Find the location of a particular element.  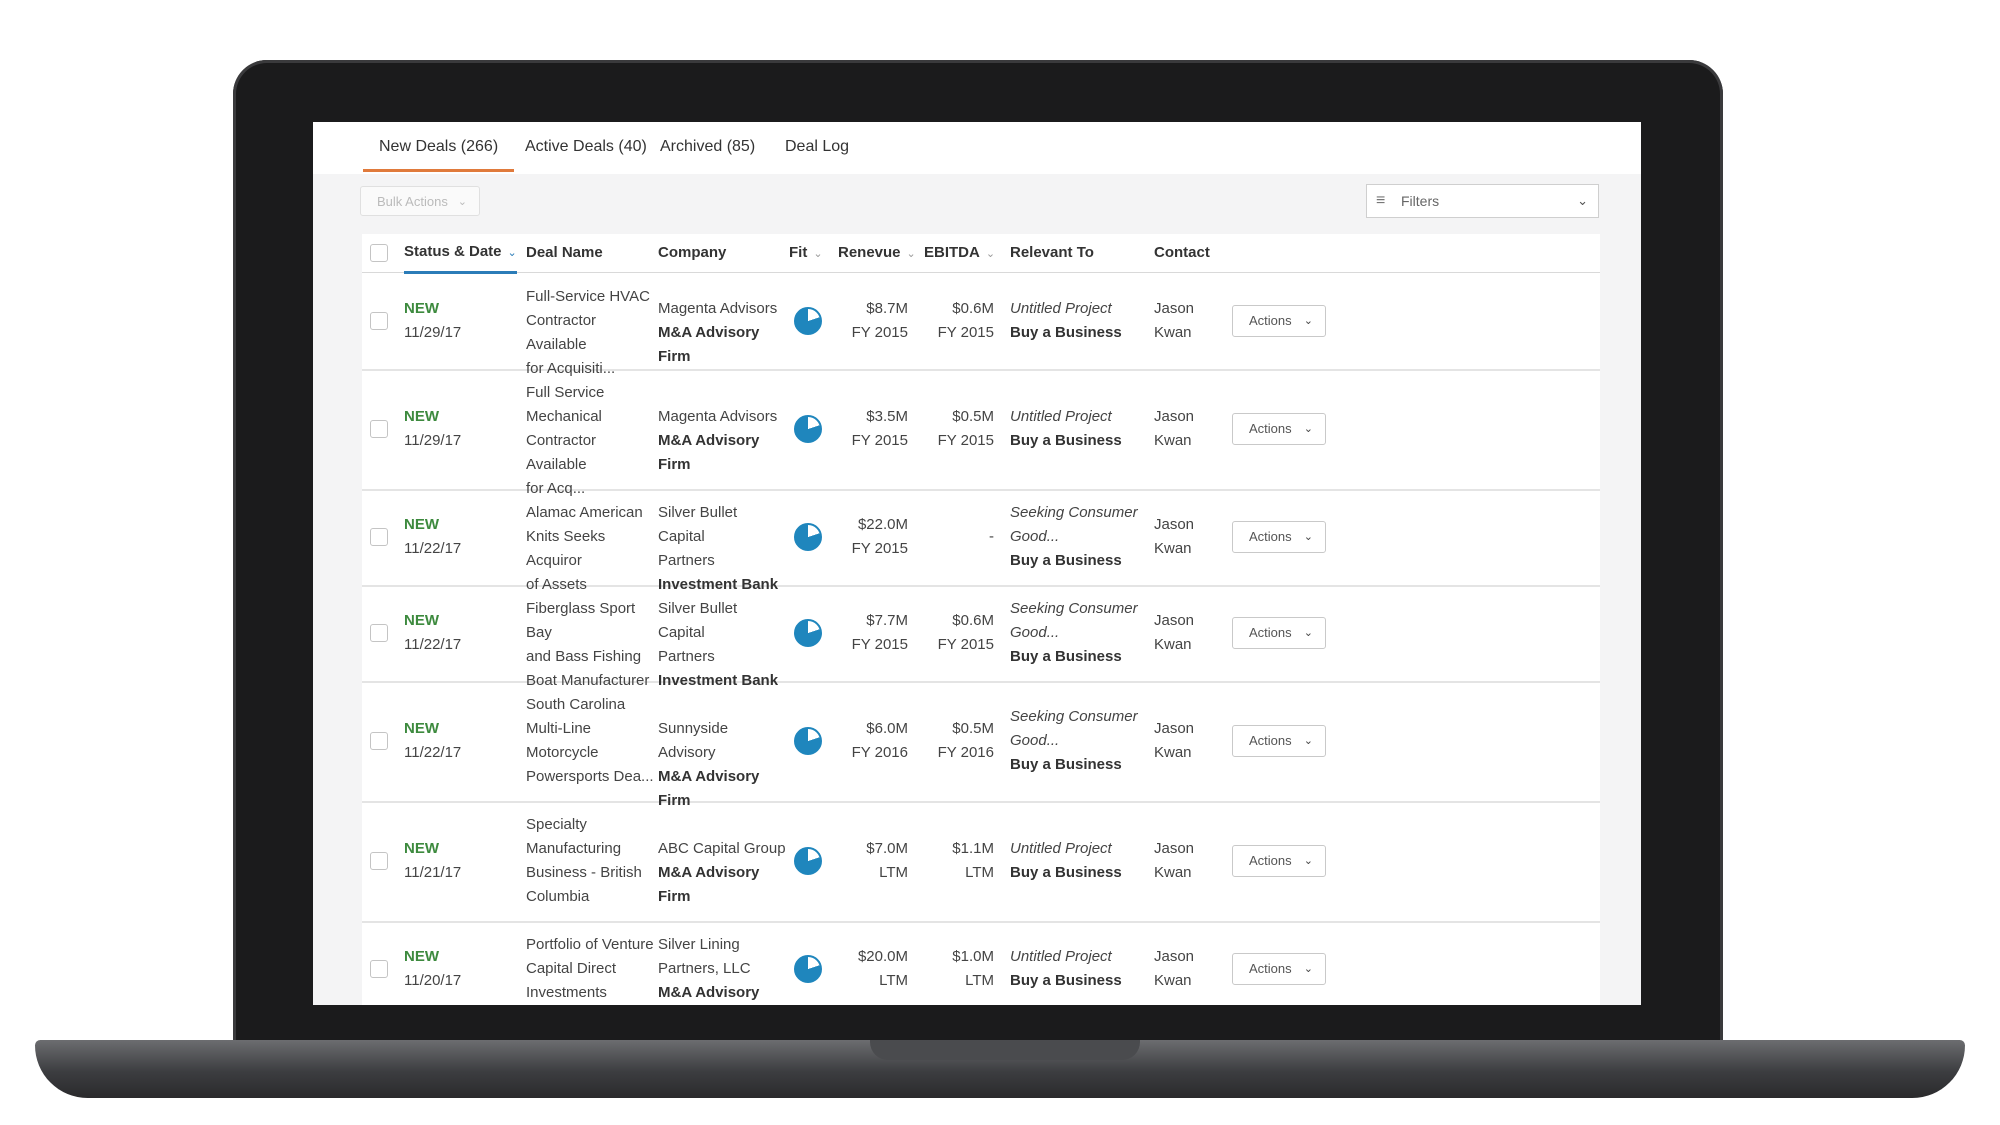

ebitda: - is located at coordinates (959, 537).